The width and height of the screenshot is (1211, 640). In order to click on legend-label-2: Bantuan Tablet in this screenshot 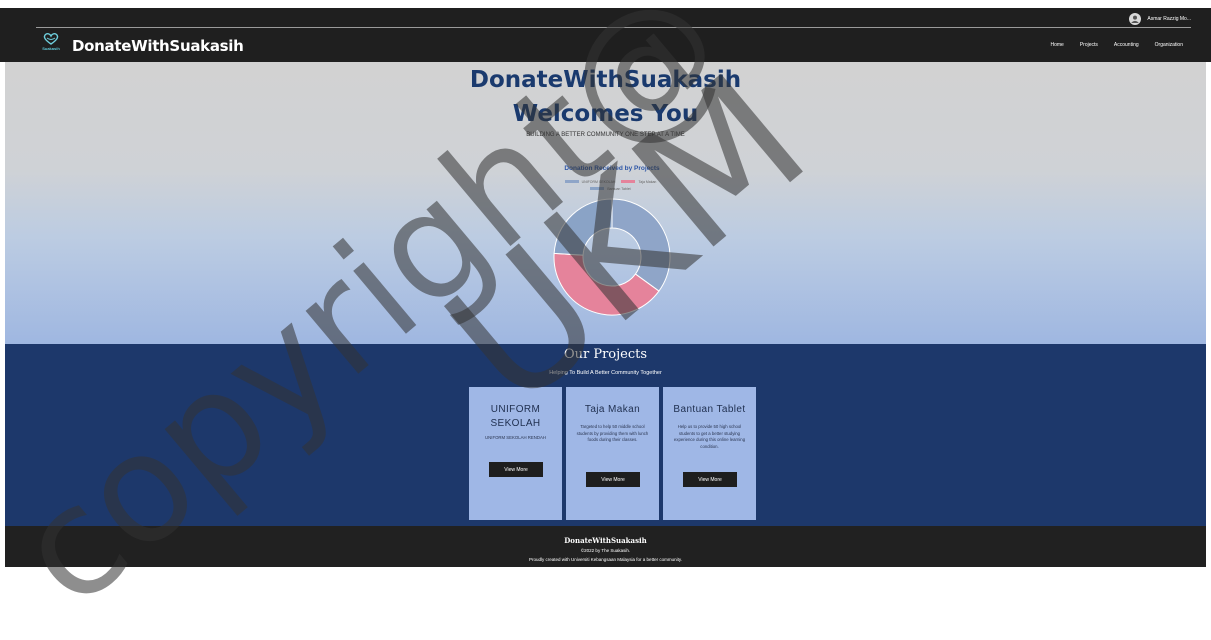, I will do `click(618, 189)`.